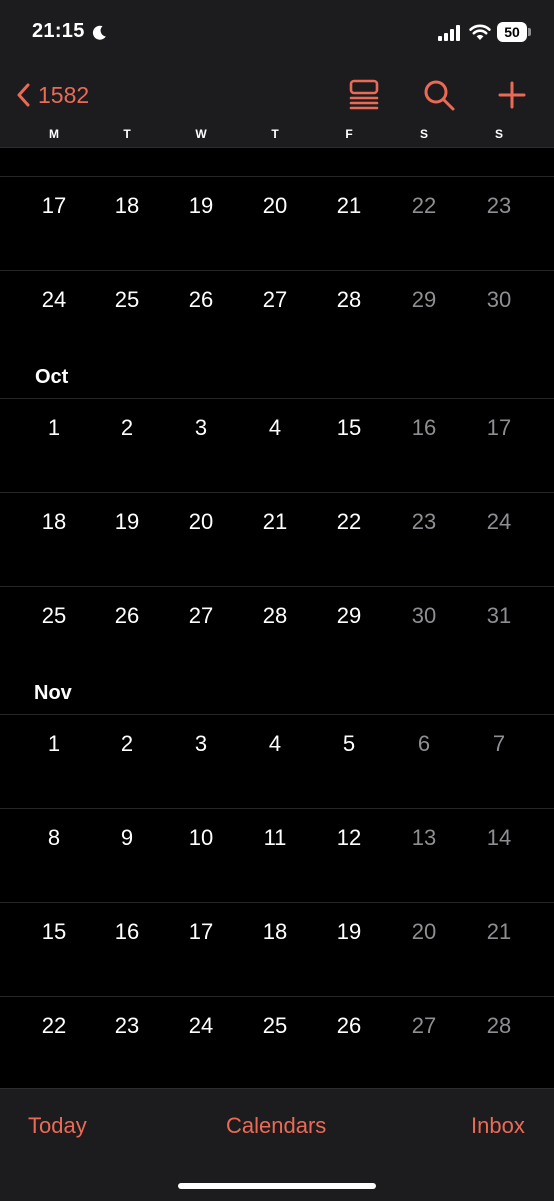 This screenshot has width=554, height=1201. Describe the element at coordinates (512, 95) in the screenshot. I see `plus-icon` at that location.